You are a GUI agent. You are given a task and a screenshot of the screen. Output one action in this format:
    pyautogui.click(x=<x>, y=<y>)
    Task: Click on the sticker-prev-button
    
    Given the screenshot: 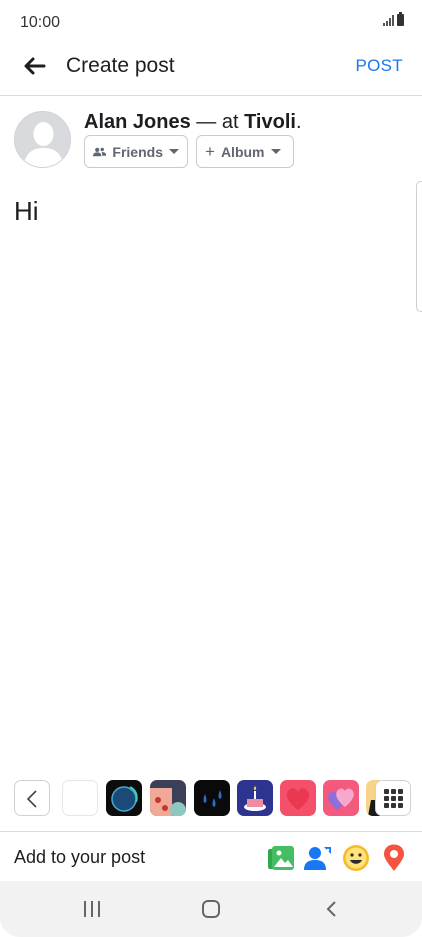 What is the action you would take?
    pyautogui.click(x=32, y=798)
    